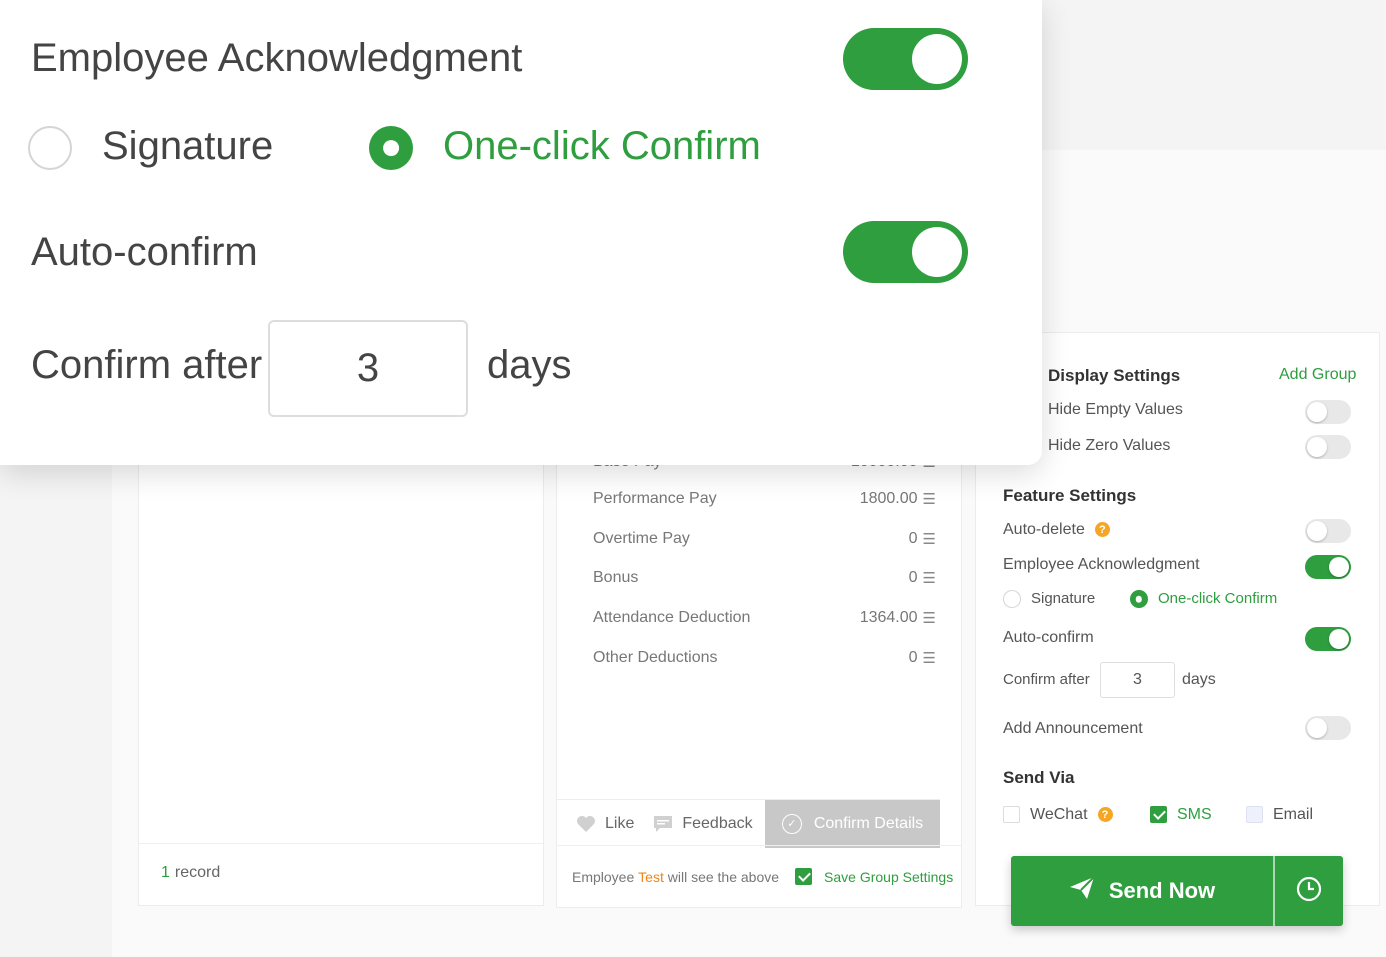 The height and width of the screenshot is (957, 1386). Describe the element at coordinates (1218, 598) in the screenshot. I see `one-click-confirm-radio-label: One-click Confirm` at that location.